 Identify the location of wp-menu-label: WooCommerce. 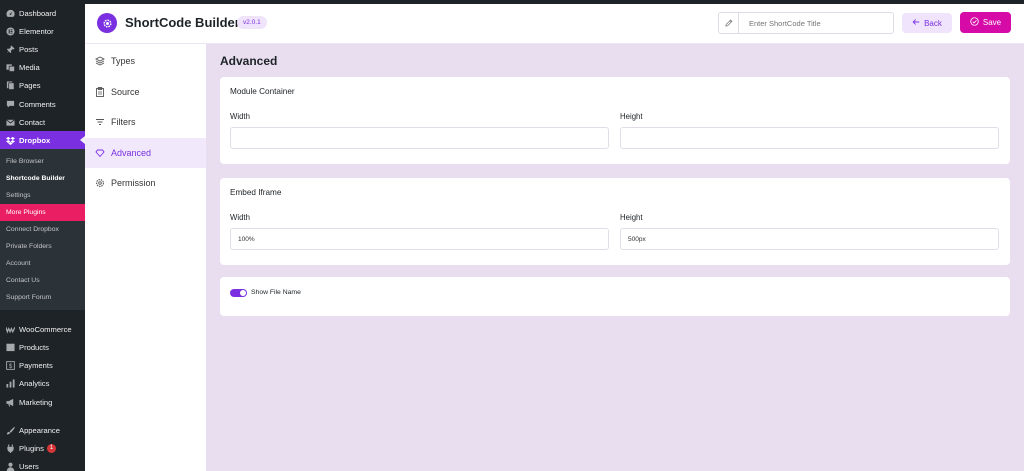
(45, 329).